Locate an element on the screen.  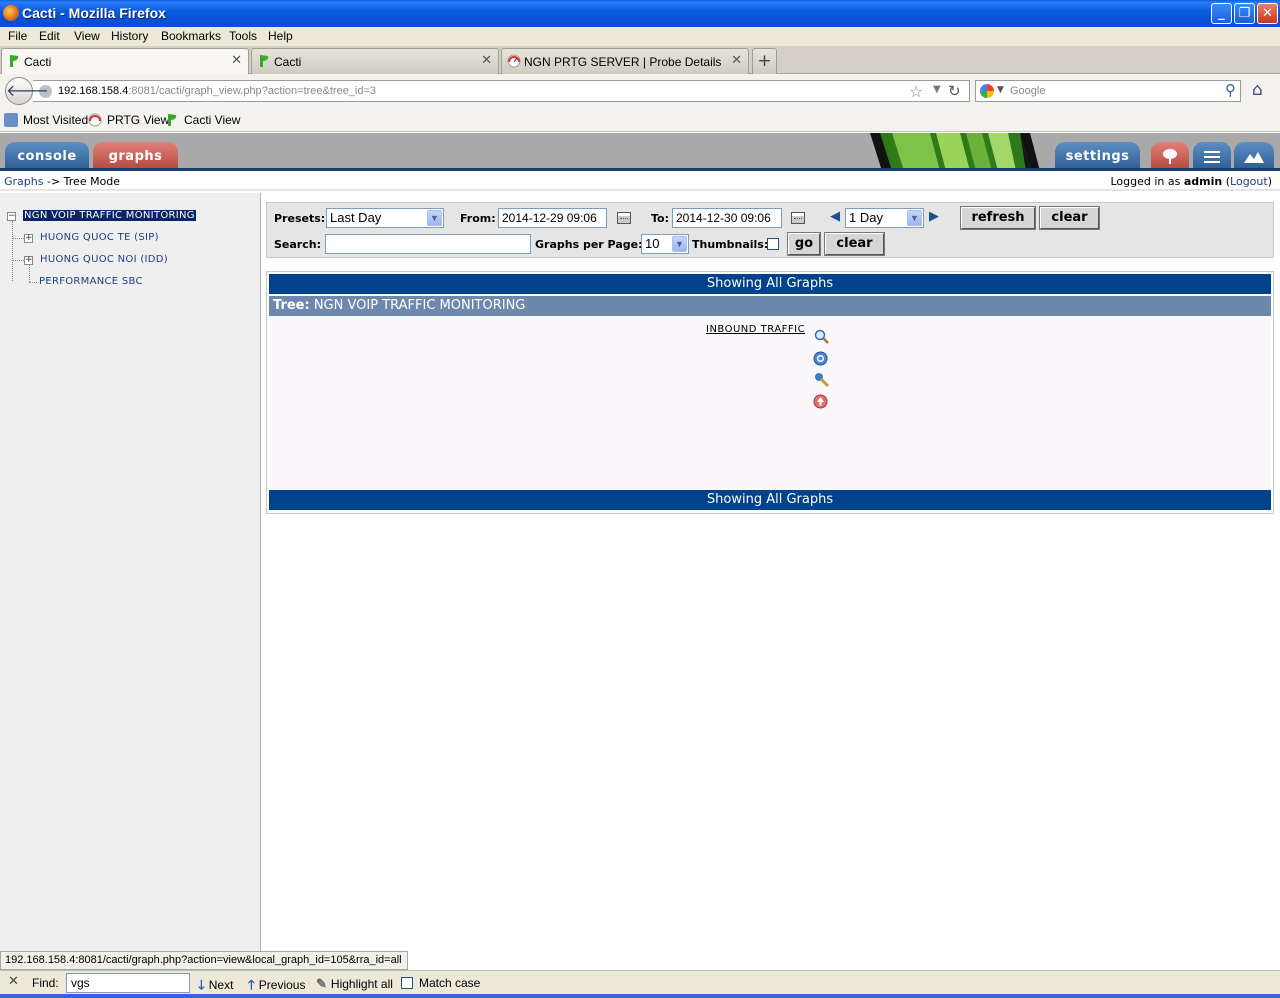
tree-item-label: PERFORMANCE SBC is located at coordinates (91, 281).